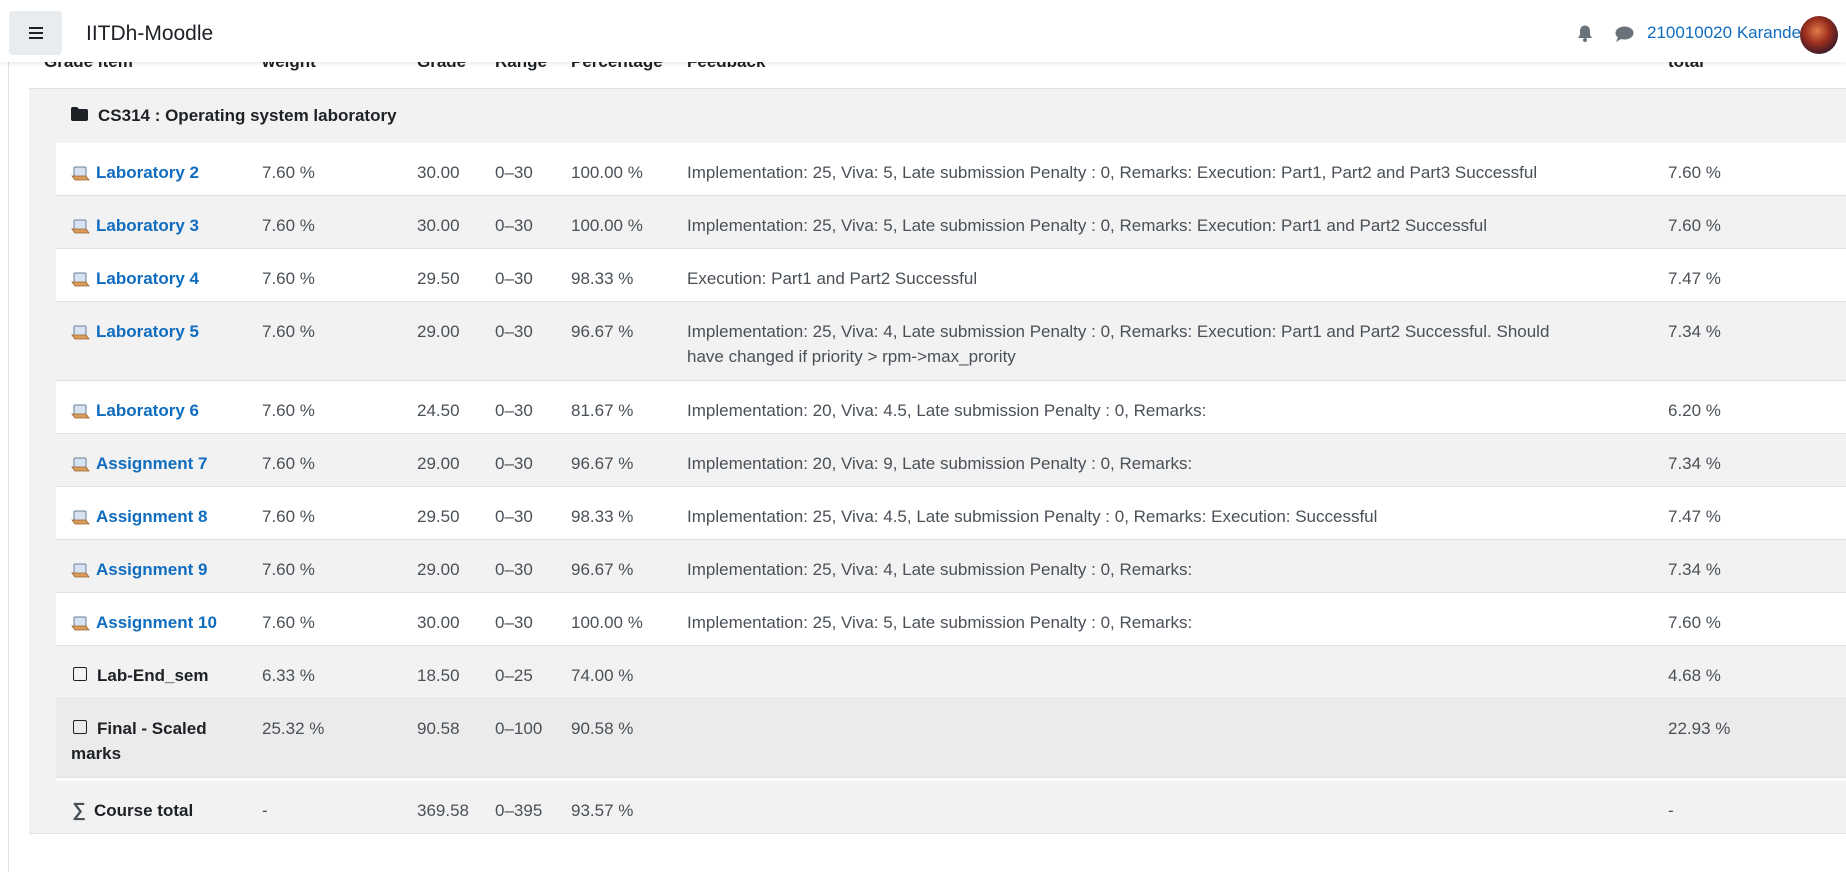 The height and width of the screenshot is (872, 1846). Describe the element at coordinates (514, 675) in the screenshot. I see `range-cell: 0–25` at that location.